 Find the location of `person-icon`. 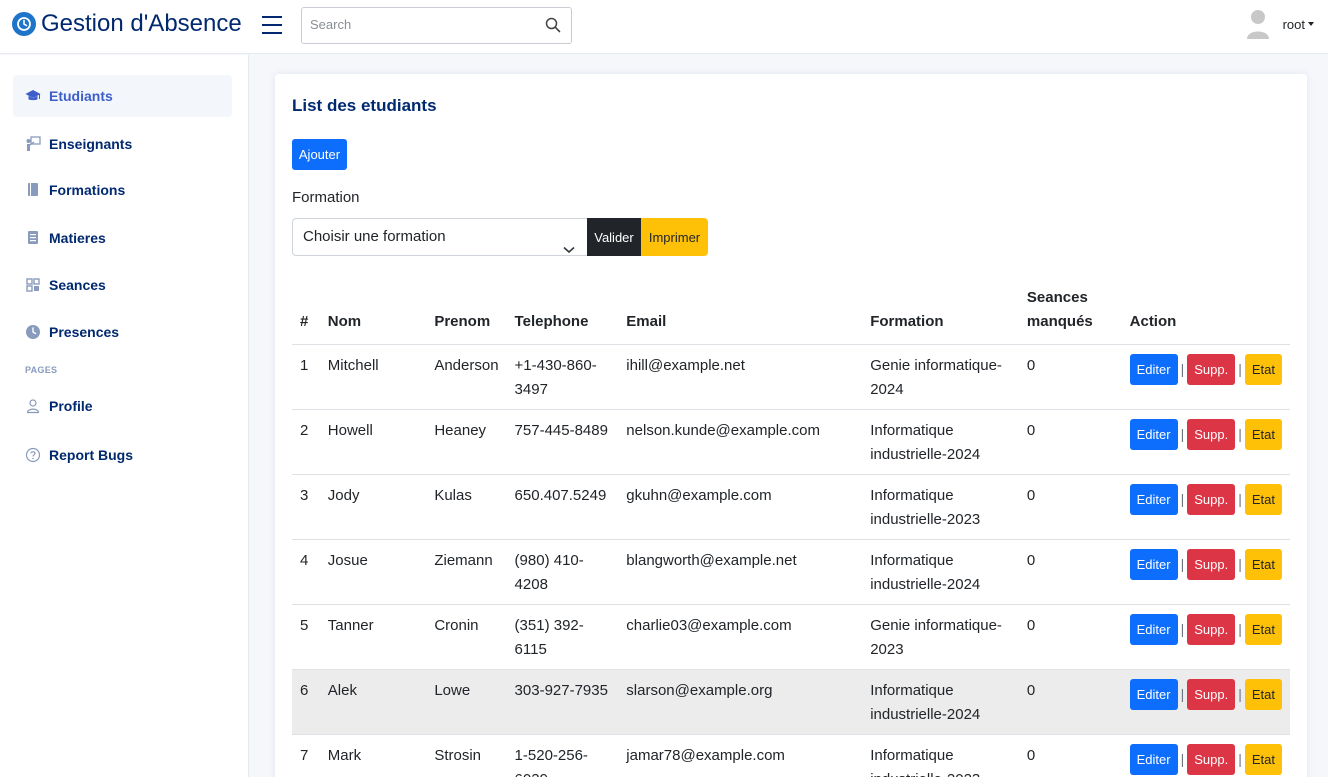

person-icon is located at coordinates (33, 406).